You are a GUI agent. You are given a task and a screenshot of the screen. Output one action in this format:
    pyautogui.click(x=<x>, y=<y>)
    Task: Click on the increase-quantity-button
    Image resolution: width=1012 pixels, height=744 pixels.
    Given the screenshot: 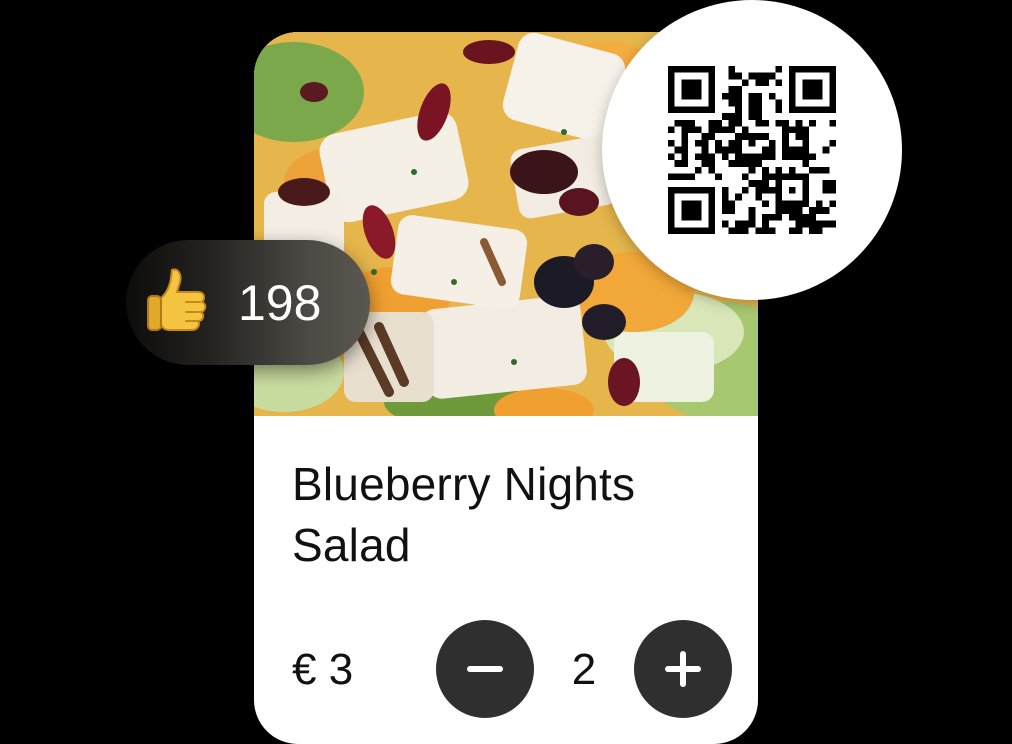 What is the action you would take?
    pyautogui.click(x=683, y=669)
    